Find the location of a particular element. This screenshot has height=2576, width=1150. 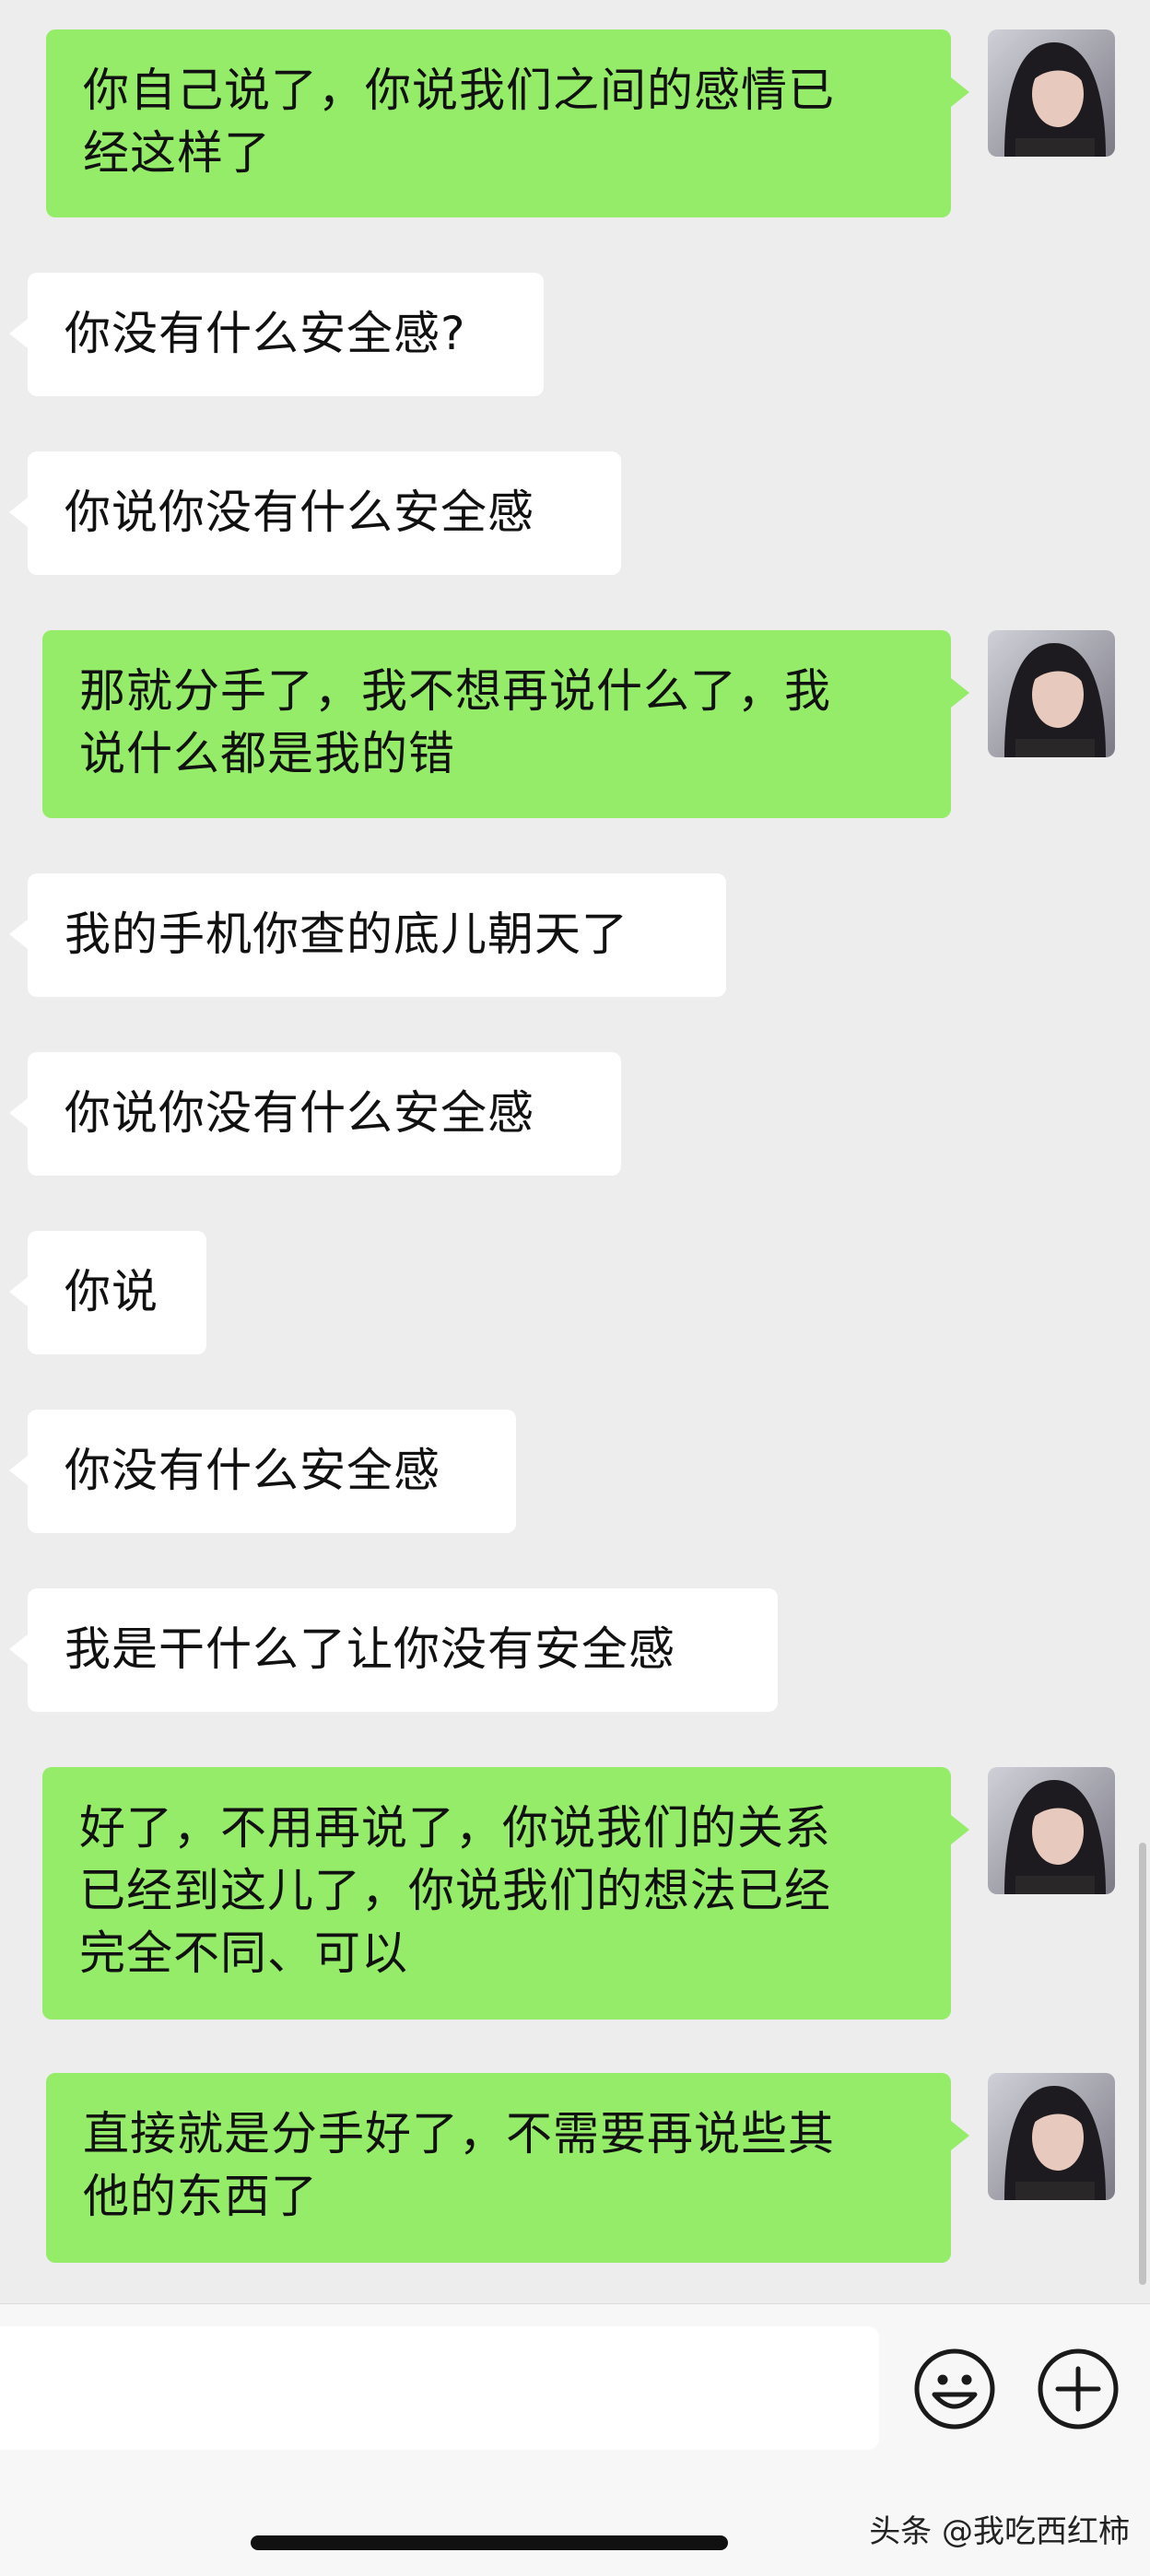

message-bubble: 我的手机你查的底儿朝天了 is located at coordinates (377, 935).